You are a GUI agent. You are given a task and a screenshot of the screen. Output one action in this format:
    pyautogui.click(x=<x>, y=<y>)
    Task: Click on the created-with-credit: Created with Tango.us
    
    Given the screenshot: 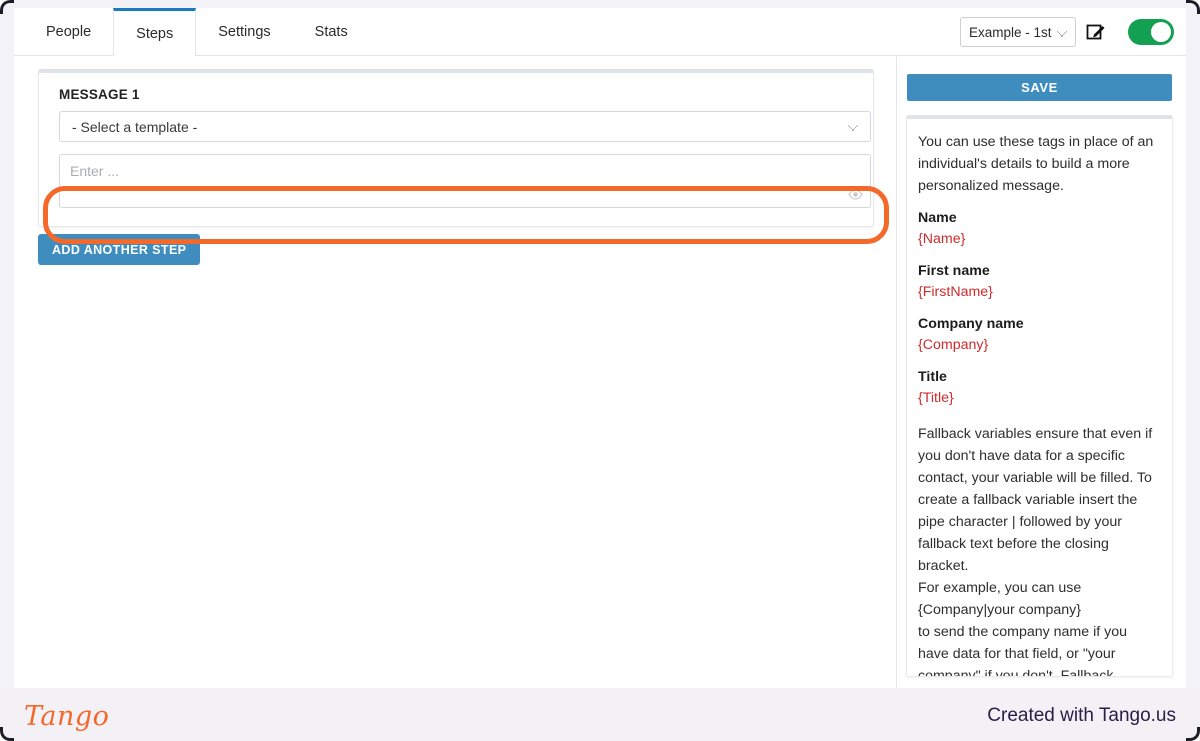 What is the action you would take?
    pyautogui.click(x=1081, y=715)
    